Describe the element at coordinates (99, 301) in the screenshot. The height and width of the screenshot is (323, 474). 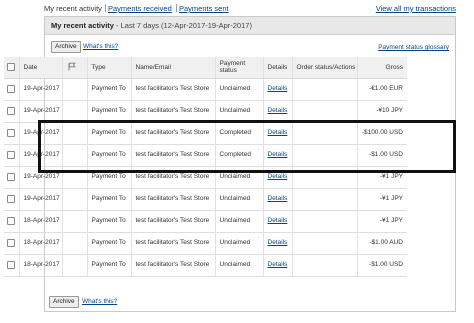
I see `whats-this-link-bottom: What's this?` at that location.